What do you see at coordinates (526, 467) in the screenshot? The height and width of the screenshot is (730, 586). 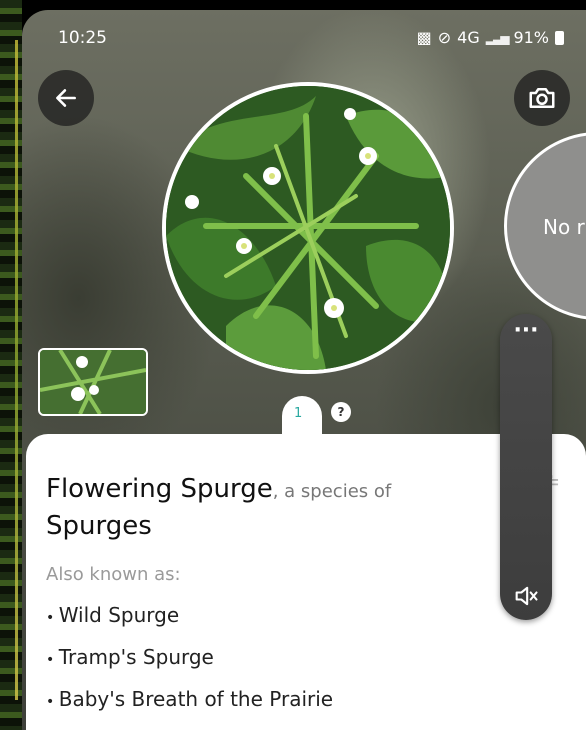 I see `floating-control-panel: ···` at bounding box center [526, 467].